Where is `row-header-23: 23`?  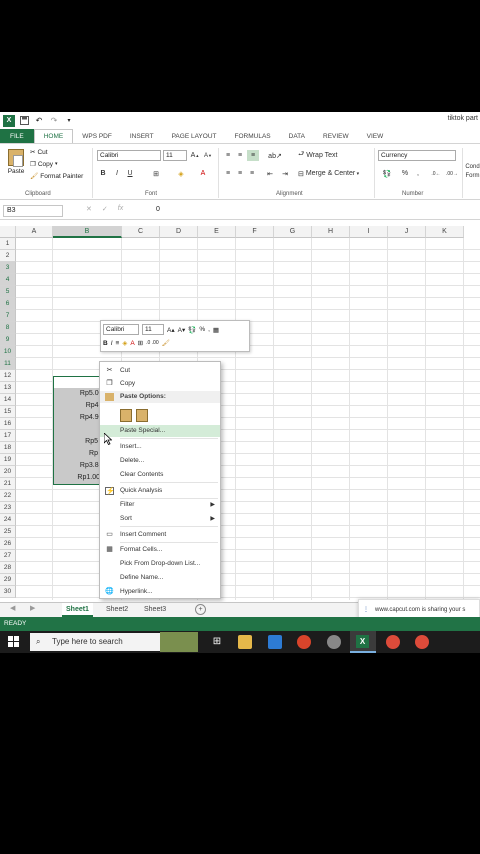
row-header-23: 23 is located at coordinates (8, 508).